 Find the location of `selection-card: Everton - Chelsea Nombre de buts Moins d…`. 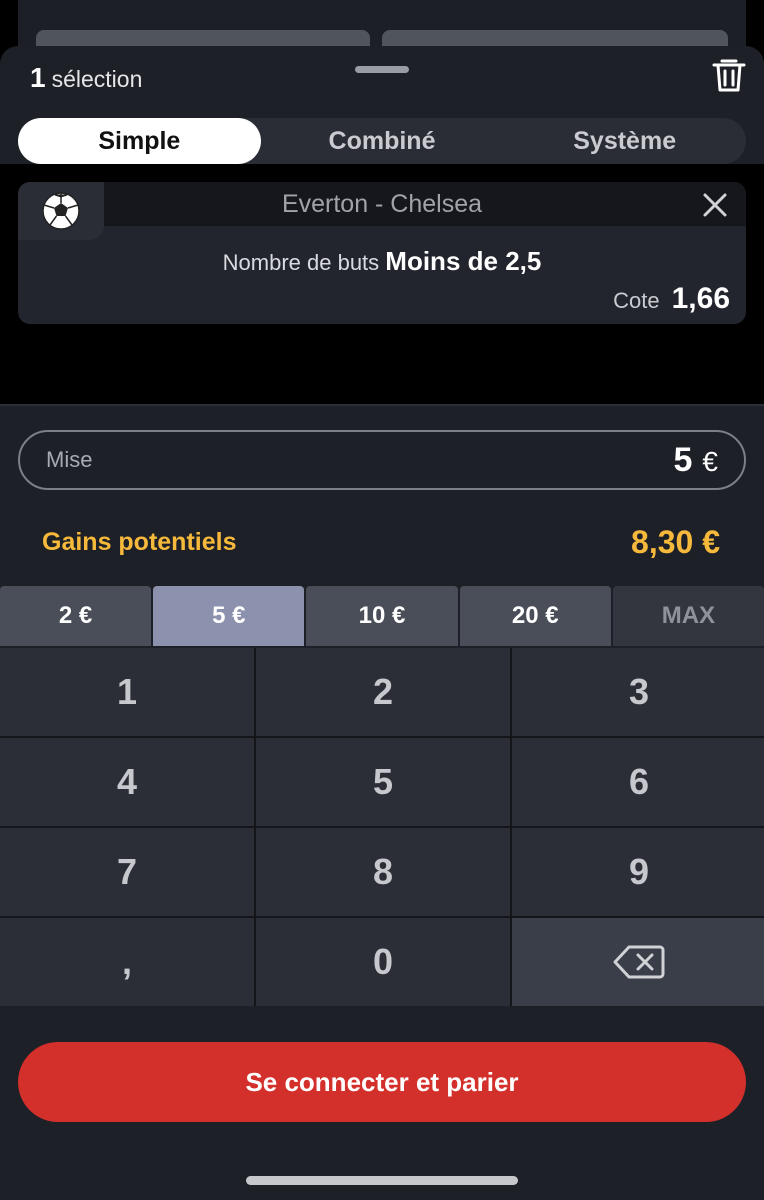

selection-card: Everton - Chelsea Nombre de buts Moins d… is located at coordinates (382, 253).